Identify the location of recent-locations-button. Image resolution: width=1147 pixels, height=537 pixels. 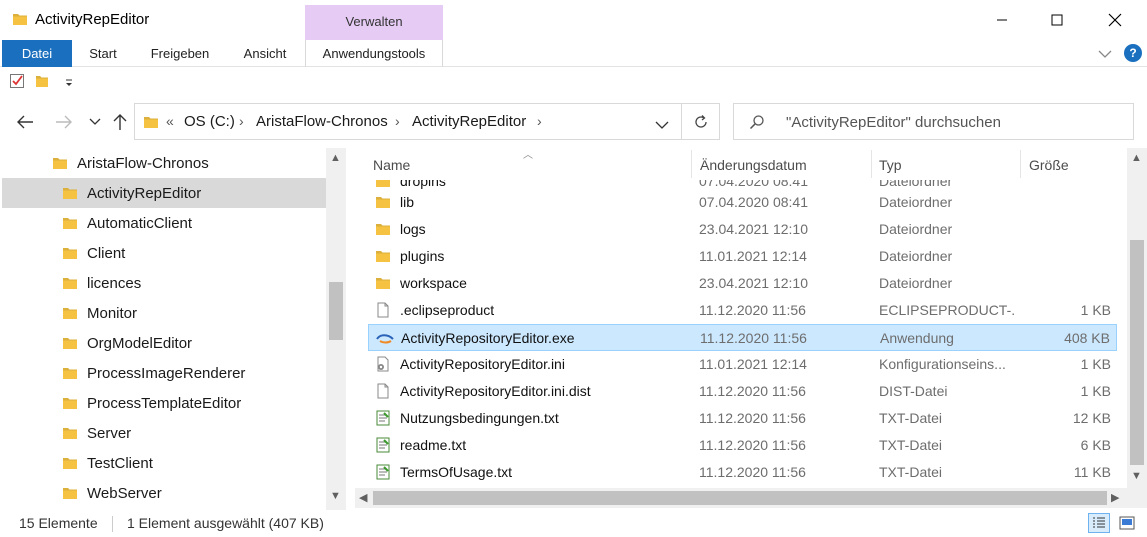
(95, 122).